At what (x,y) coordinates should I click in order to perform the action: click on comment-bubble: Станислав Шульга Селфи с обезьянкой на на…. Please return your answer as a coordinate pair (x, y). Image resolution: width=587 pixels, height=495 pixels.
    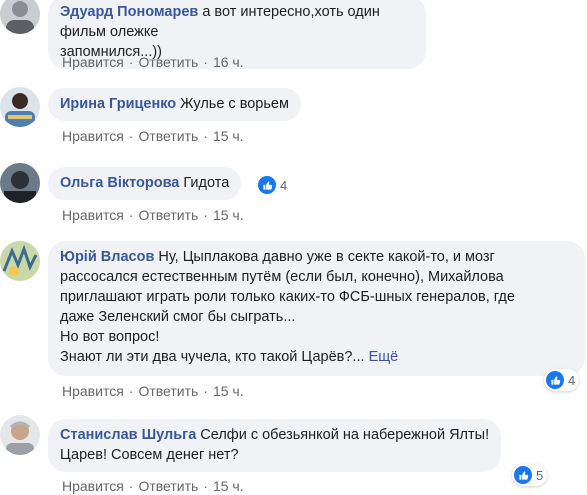
    Looking at the image, I should click on (275, 445).